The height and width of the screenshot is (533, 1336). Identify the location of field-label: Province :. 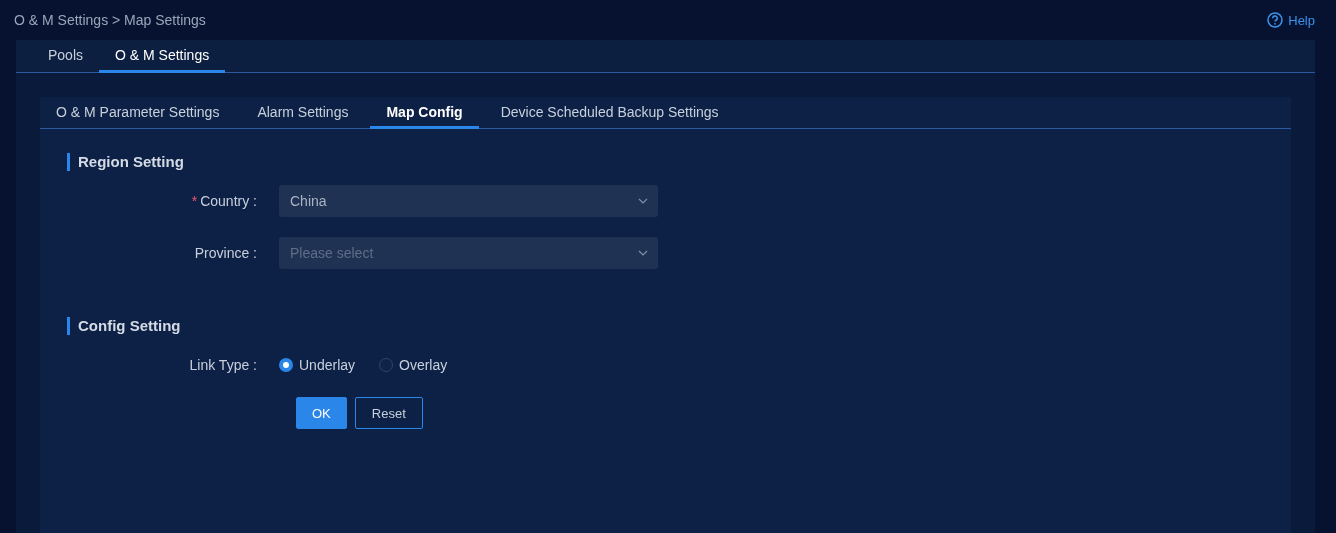
(225, 253).